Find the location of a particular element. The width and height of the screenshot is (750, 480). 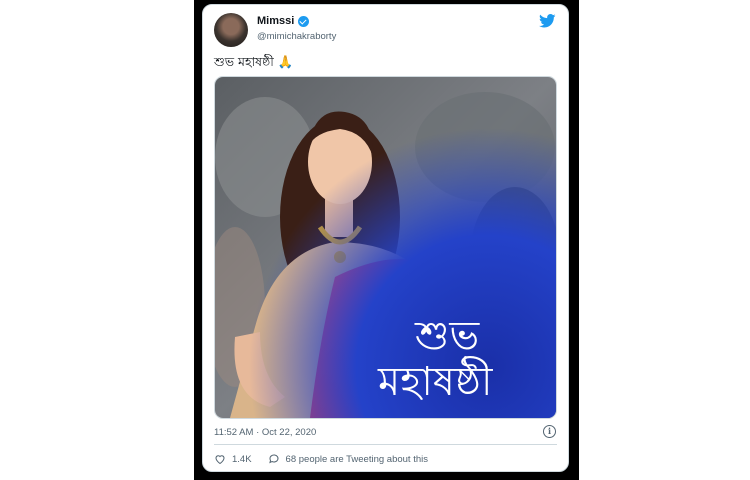

user-handle: @mimichakraborty is located at coordinates (296, 36).